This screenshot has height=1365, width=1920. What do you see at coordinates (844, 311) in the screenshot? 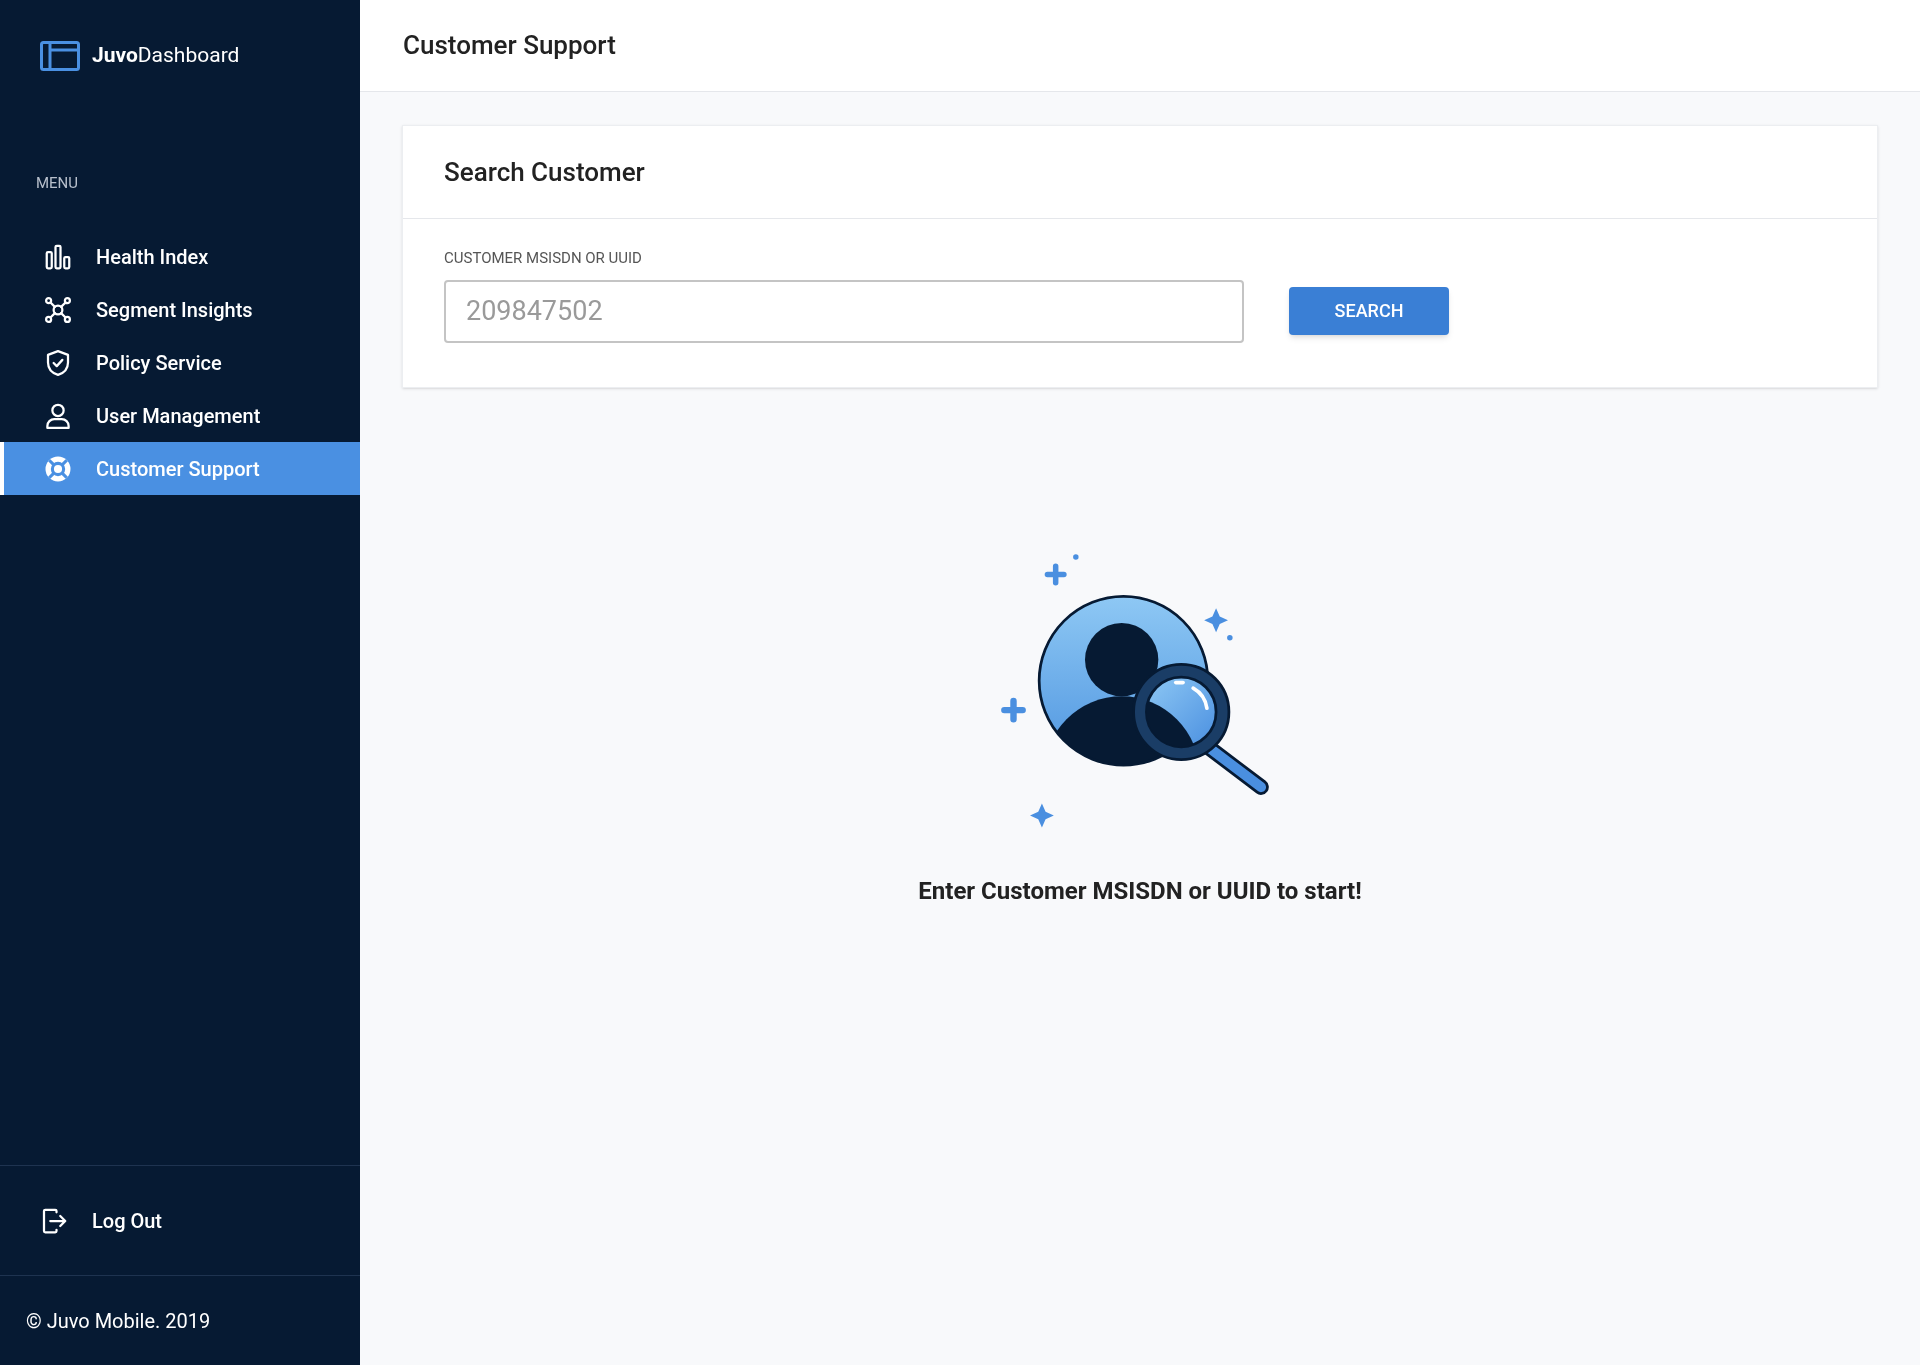
I see `search-input: 209847502` at bounding box center [844, 311].